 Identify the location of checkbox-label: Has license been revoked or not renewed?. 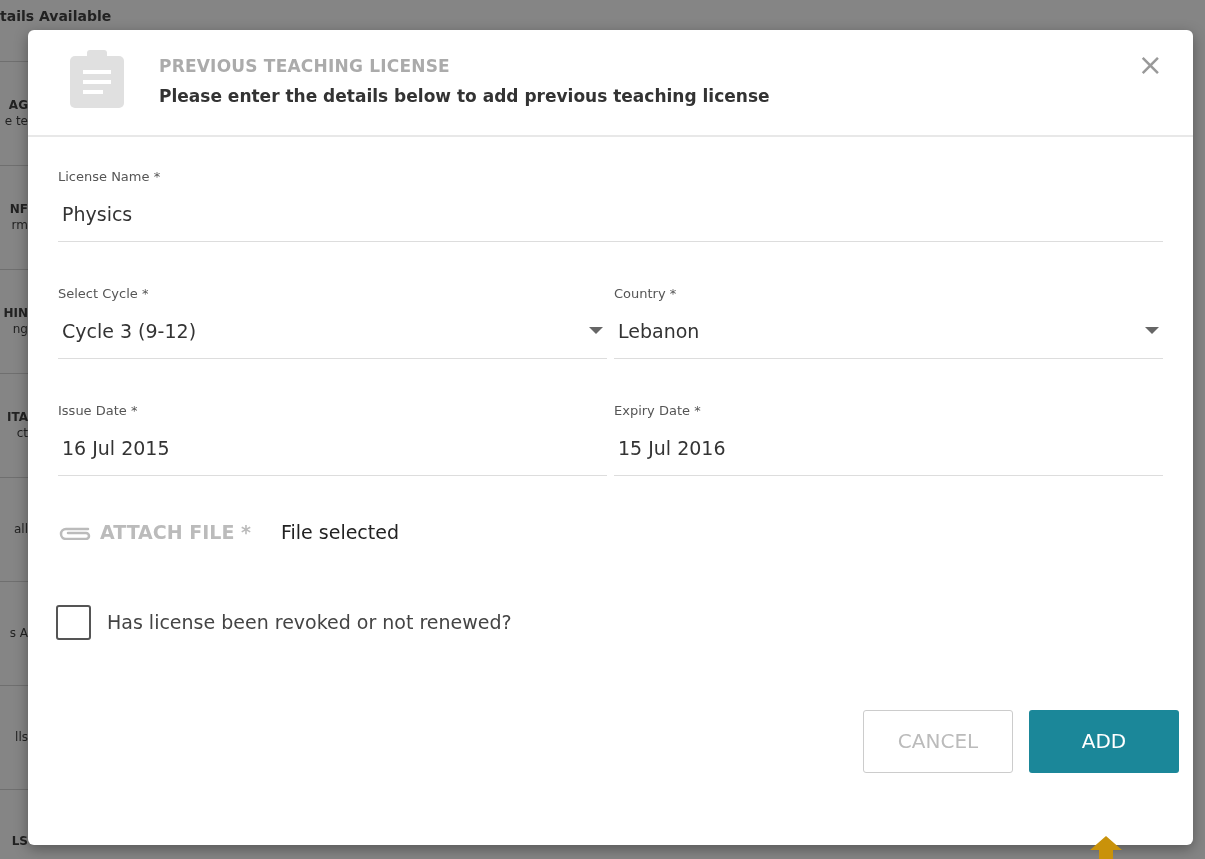
(309, 622).